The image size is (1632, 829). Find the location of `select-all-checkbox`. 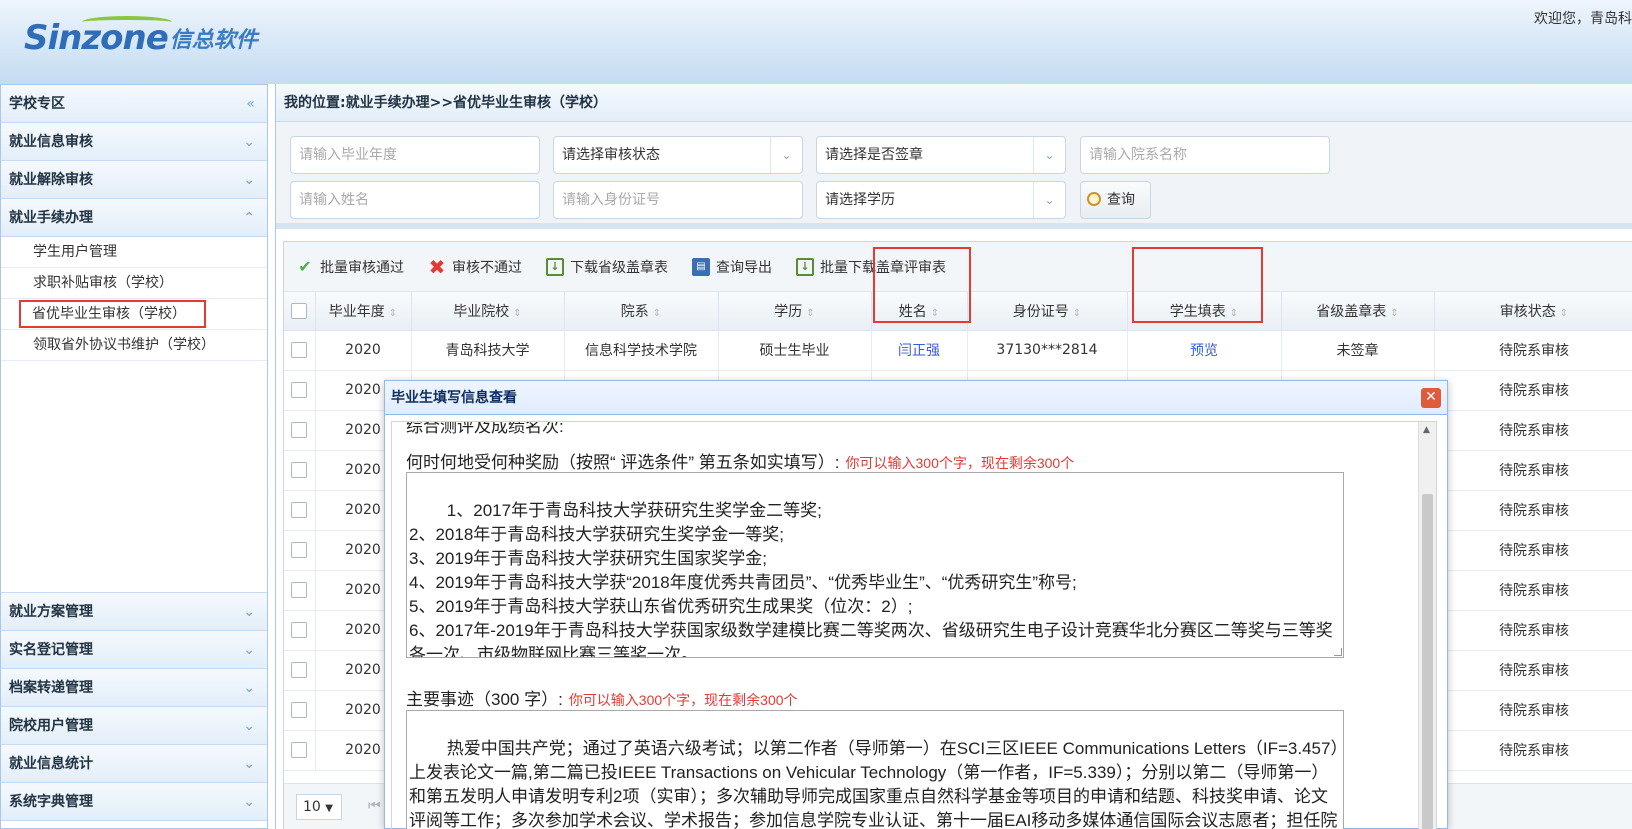

select-all-checkbox is located at coordinates (299, 310).